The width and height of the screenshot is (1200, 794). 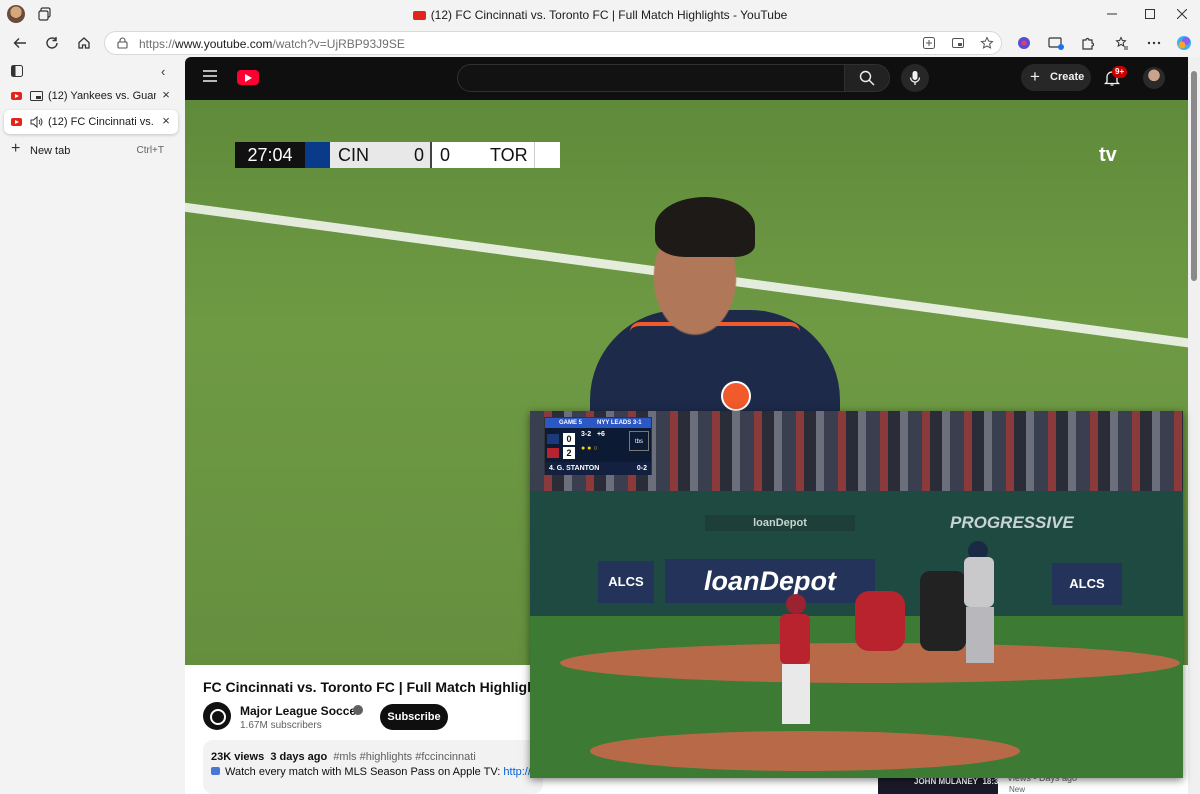 I want to click on tab-label: (12) FC Cincinnati vs. Toronto, so click(x=102, y=122).